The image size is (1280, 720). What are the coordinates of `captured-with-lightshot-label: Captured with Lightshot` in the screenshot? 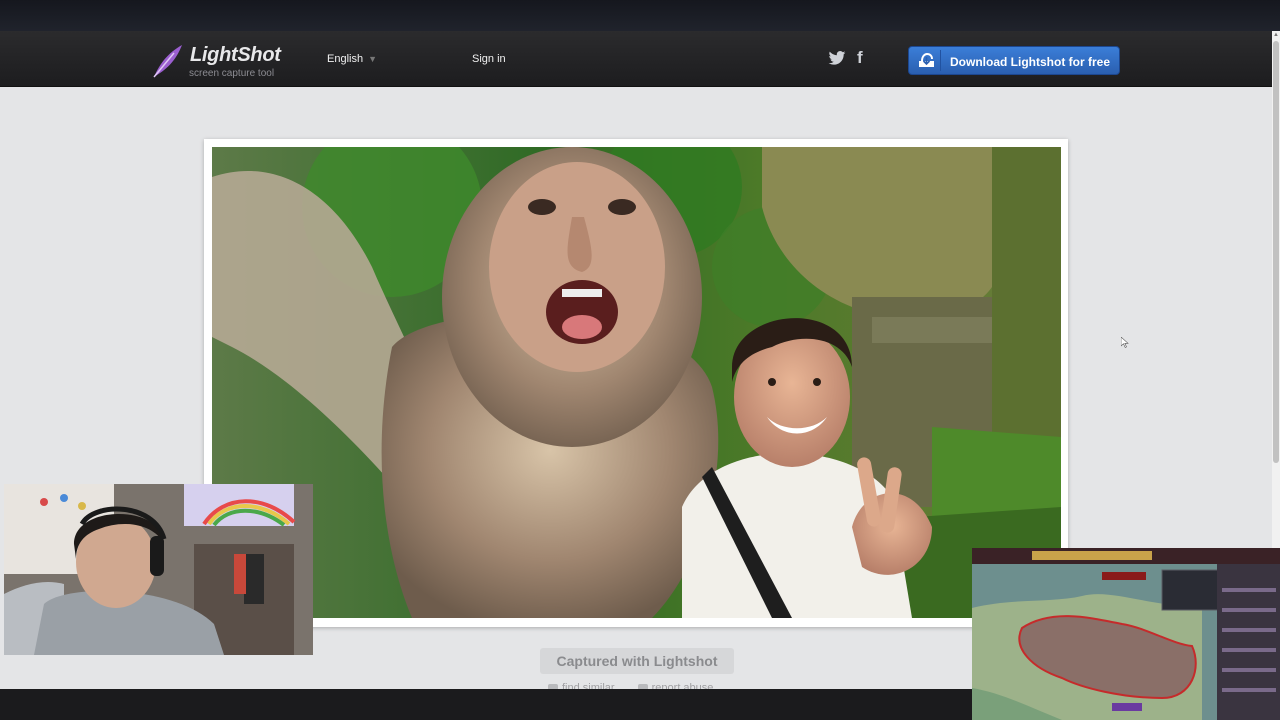 It's located at (637, 661).